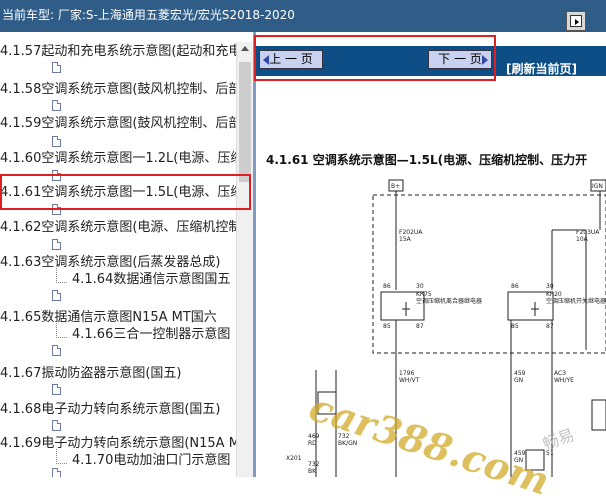 The width and height of the screenshot is (606, 504). I want to click on tree-item-label: 4.1.62空调系统示意图(电源、压缩机控制, so click(121, 227).